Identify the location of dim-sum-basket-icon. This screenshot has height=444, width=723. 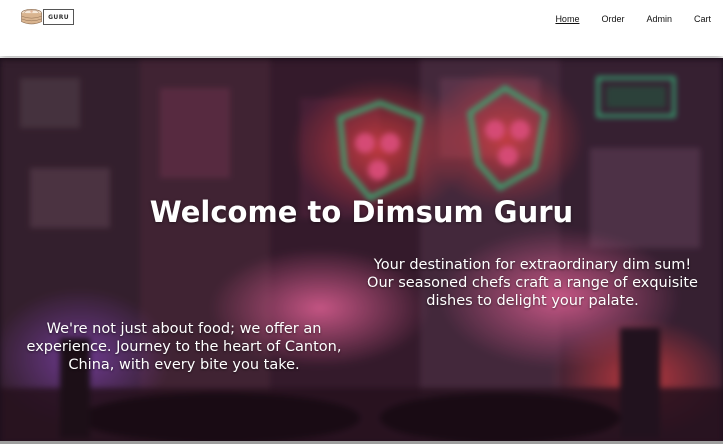
(31, 16).